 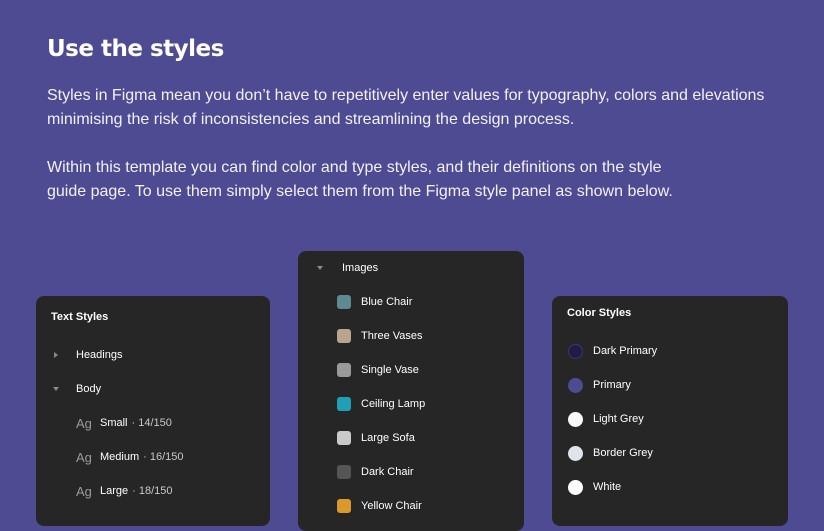 What do you see at coordinates (387, 472) in the screenshot?
I see `image-style-label: Dark Chair` at bounding box center [387, 472].